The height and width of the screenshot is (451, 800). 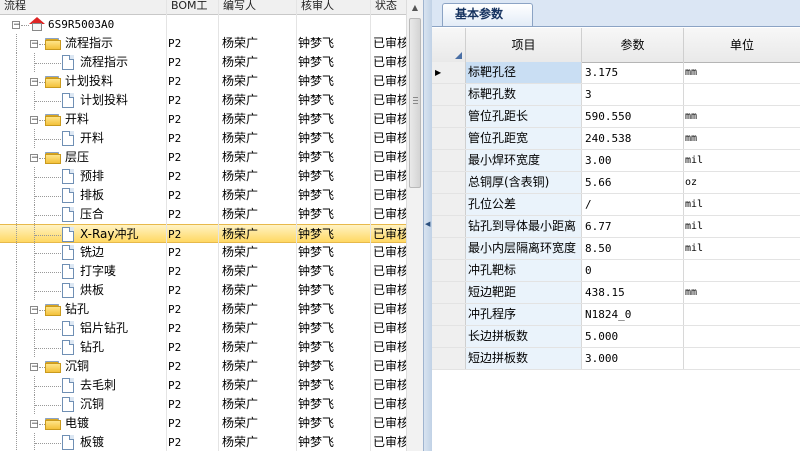 What do you see at coordinates (633, 160) in the screenshot?
I see `param-value-cell: 3.00` at bounding box center [633, 160].